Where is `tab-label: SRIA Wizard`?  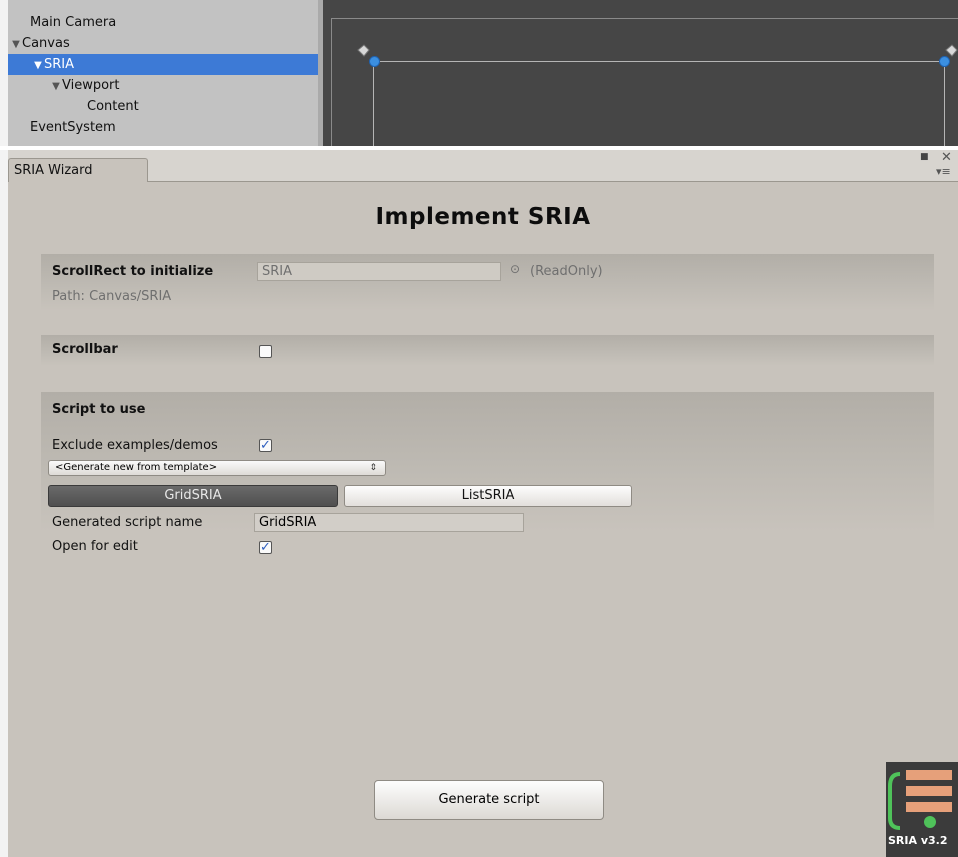 tab-label: SRIA Wizard is located at coordinates (53, 170).